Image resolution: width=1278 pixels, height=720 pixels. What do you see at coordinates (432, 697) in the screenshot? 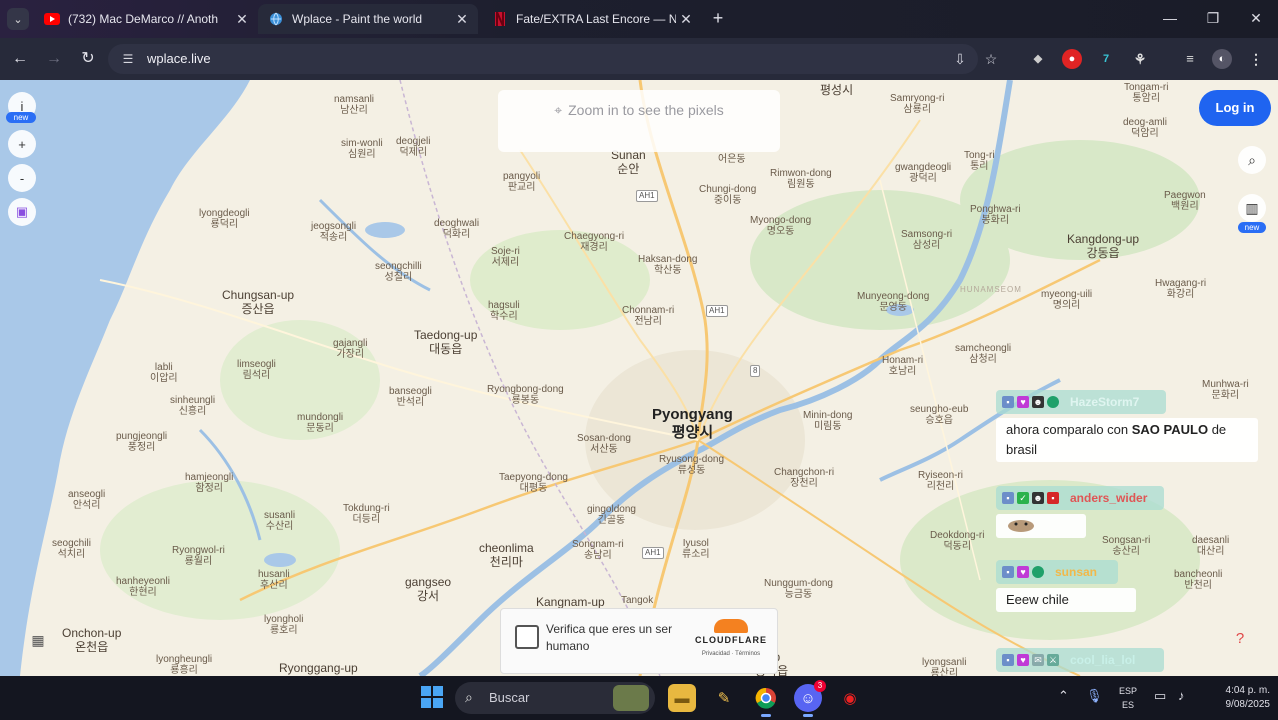
I see `windows-start-icon` at bounding box center [432, 697].